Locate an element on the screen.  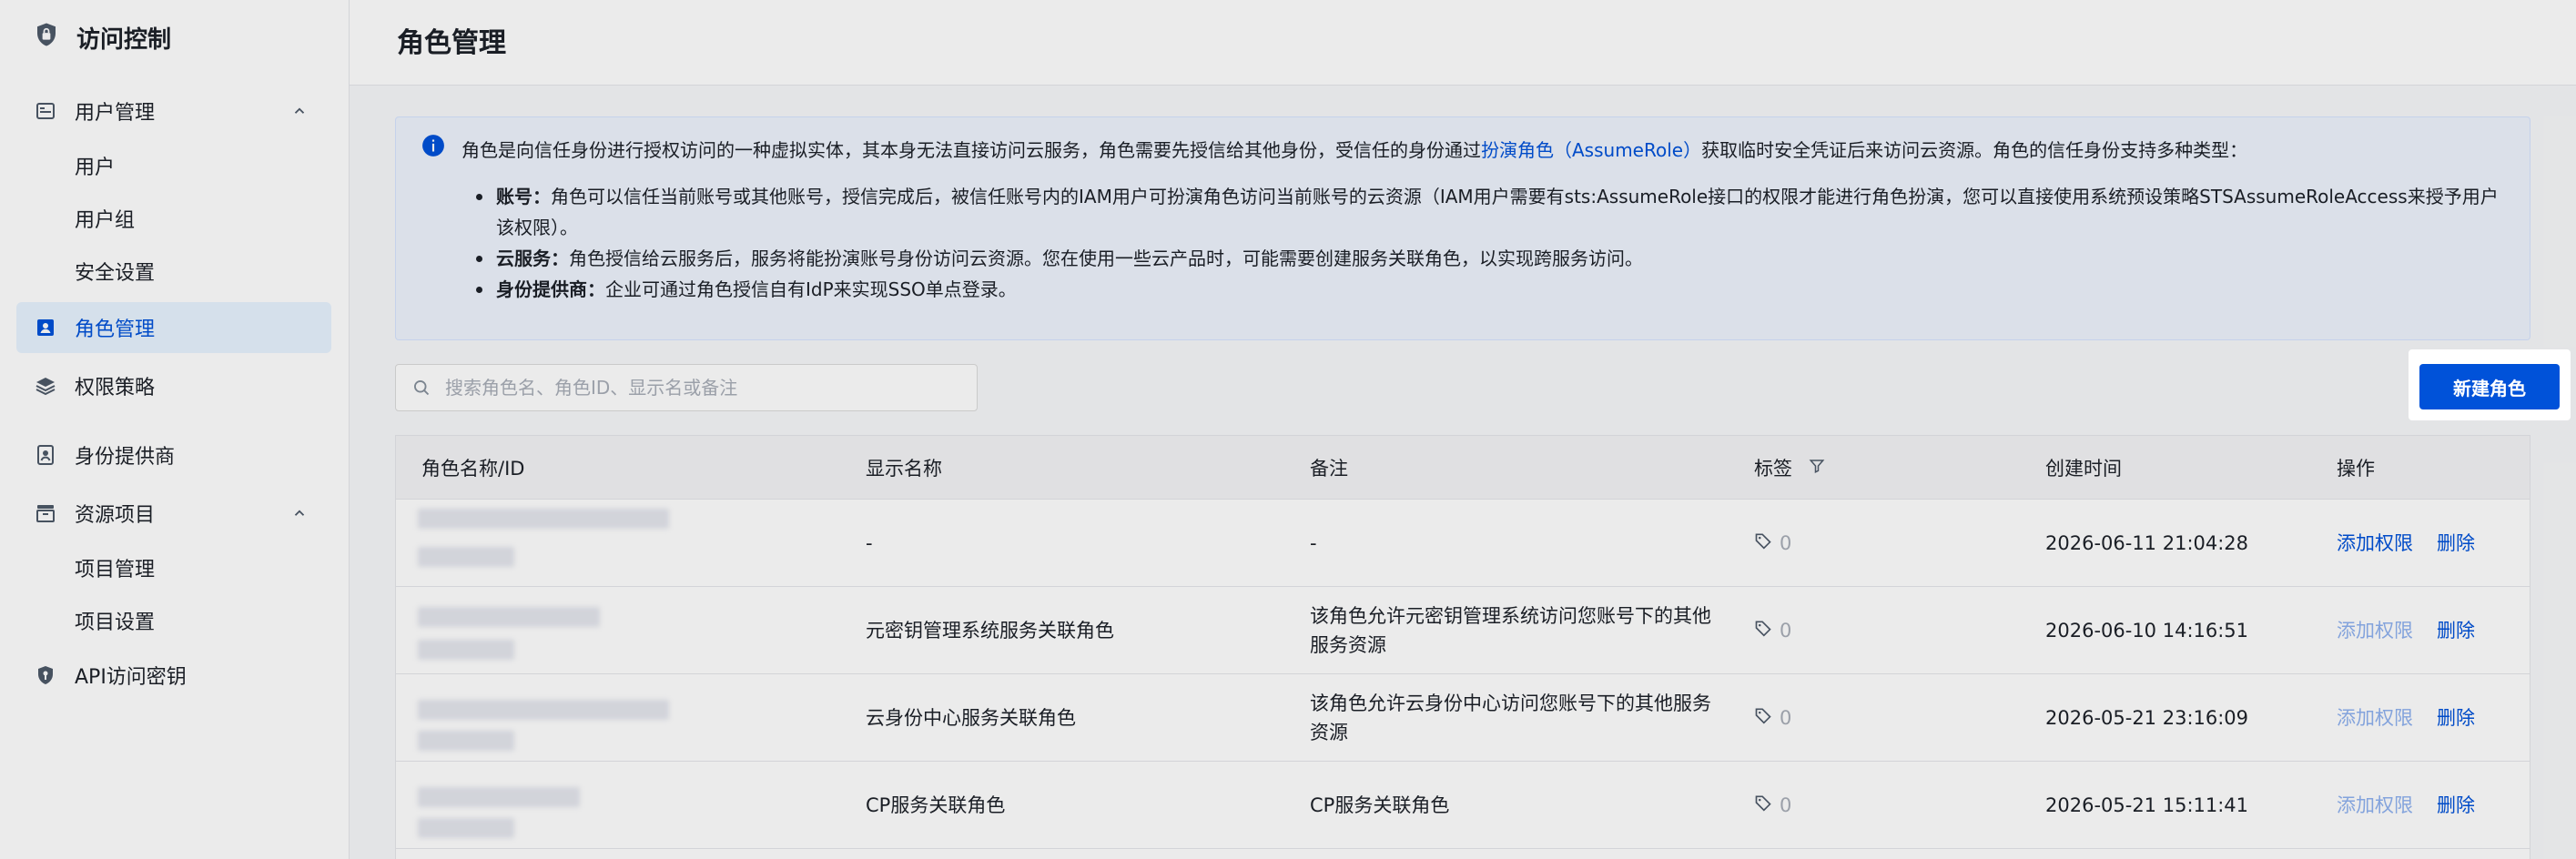
sidebar-item-project-settings: 项目设置 is located at coordinates (115, 621).